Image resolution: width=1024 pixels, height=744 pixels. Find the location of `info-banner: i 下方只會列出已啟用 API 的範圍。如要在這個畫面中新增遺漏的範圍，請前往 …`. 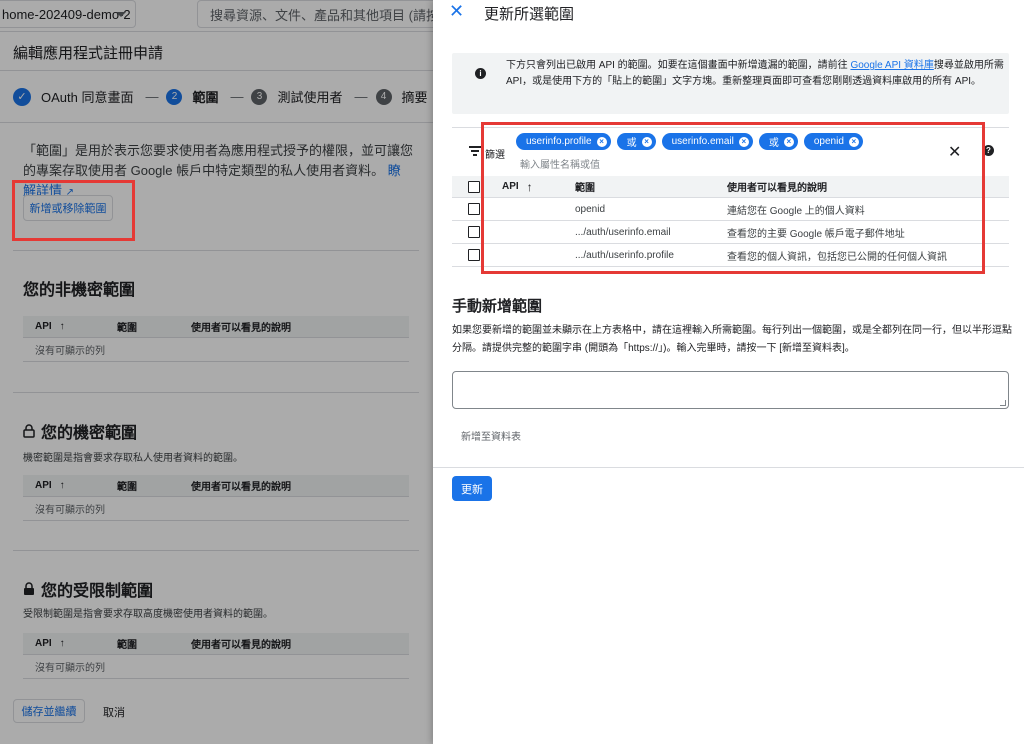

info-banner: i 下方只會列出已啟用 API 的範圍。如要在這個畫面中新增遺漏的範圍，請前往 … is located at coordinates (730, 83).